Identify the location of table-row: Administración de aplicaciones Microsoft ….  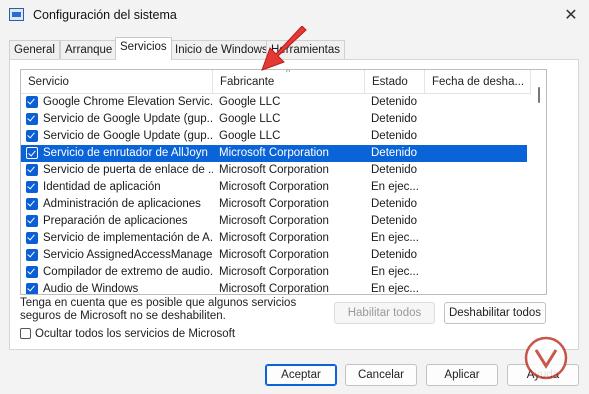
(274, 204).